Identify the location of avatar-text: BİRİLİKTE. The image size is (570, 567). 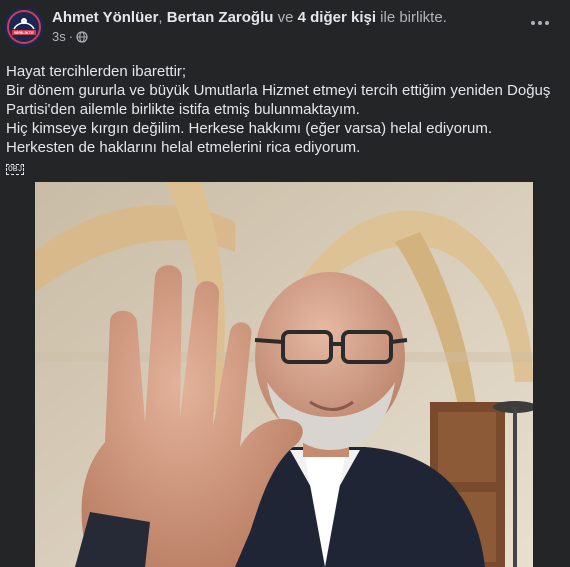
(24, 32).